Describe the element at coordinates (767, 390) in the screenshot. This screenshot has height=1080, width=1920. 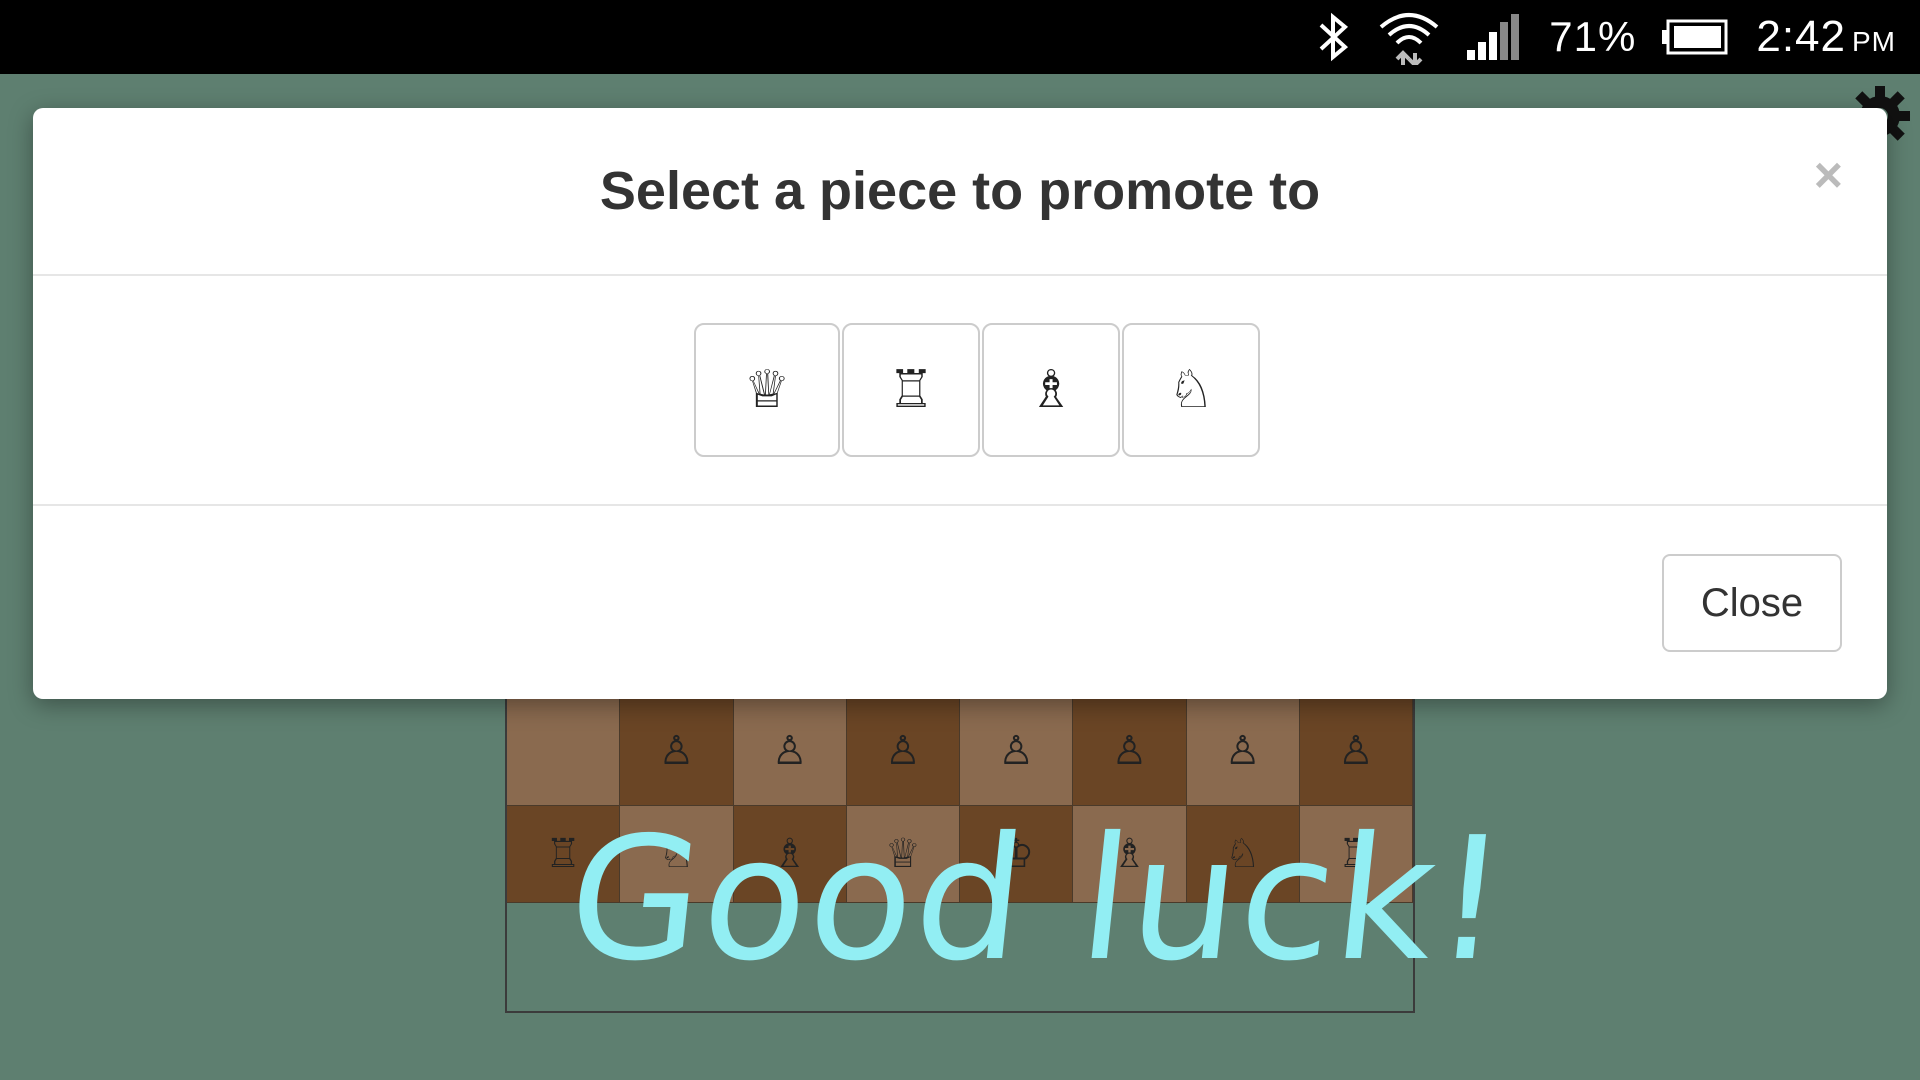
I see `promote-queen-button: ♕` at that location.